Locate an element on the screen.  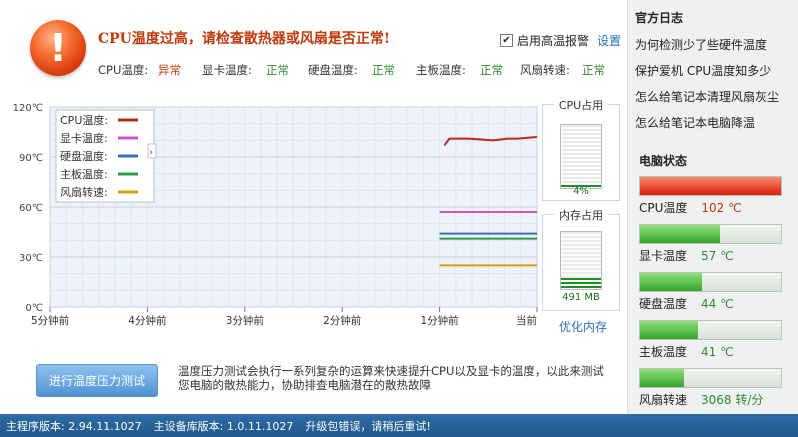
x-tick-label: 3分钟前 is located at coordinates (245, 320).